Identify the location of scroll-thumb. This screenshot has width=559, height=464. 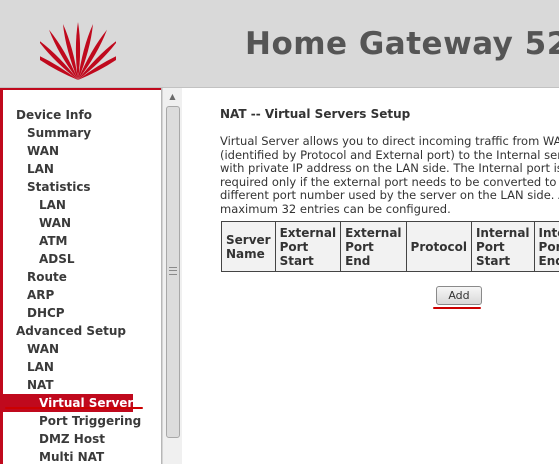
(173, 272).